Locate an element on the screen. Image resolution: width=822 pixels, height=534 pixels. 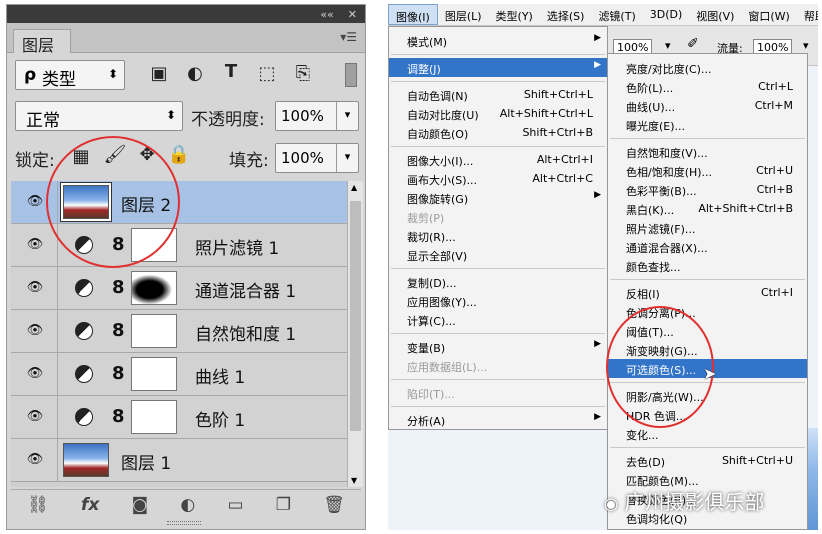
menu-select: 选择(S) is located at coordinates (566, 14).